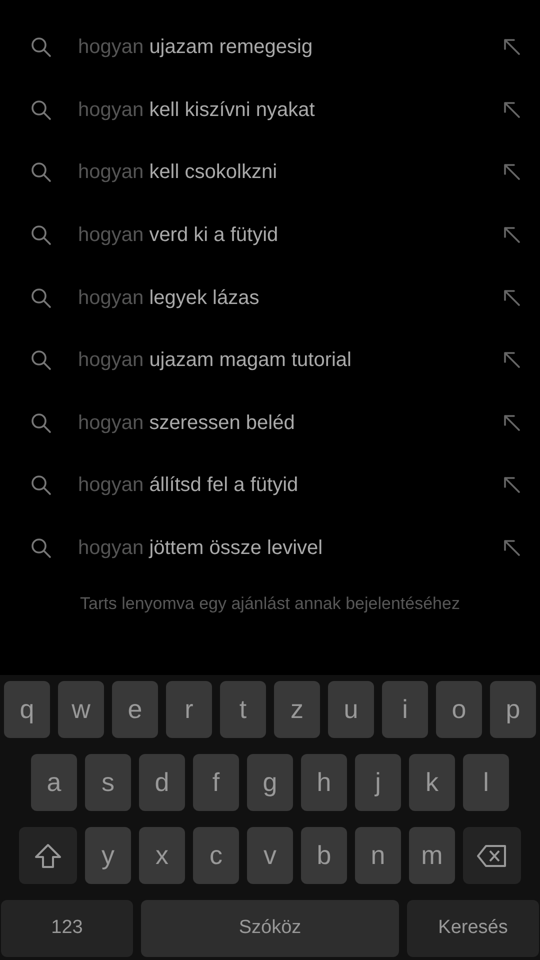  Describe the element at coordinates (270, 782) in the screenshot. I see `g-key: g` at that location.